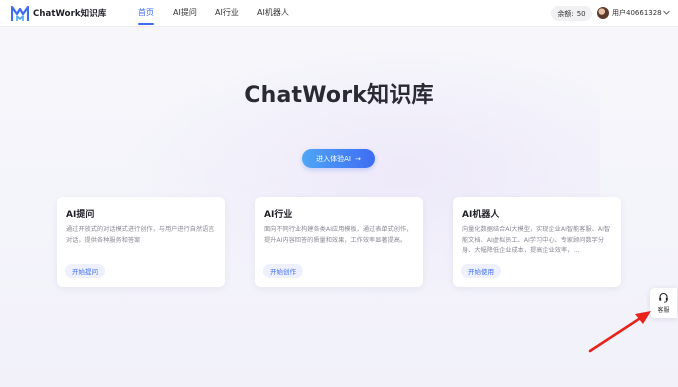  I want to click on card-description: 通过开放式的对话模式进行创作，与用户进行自然语言对话，提供各种服务和答案, so click(140, 235).